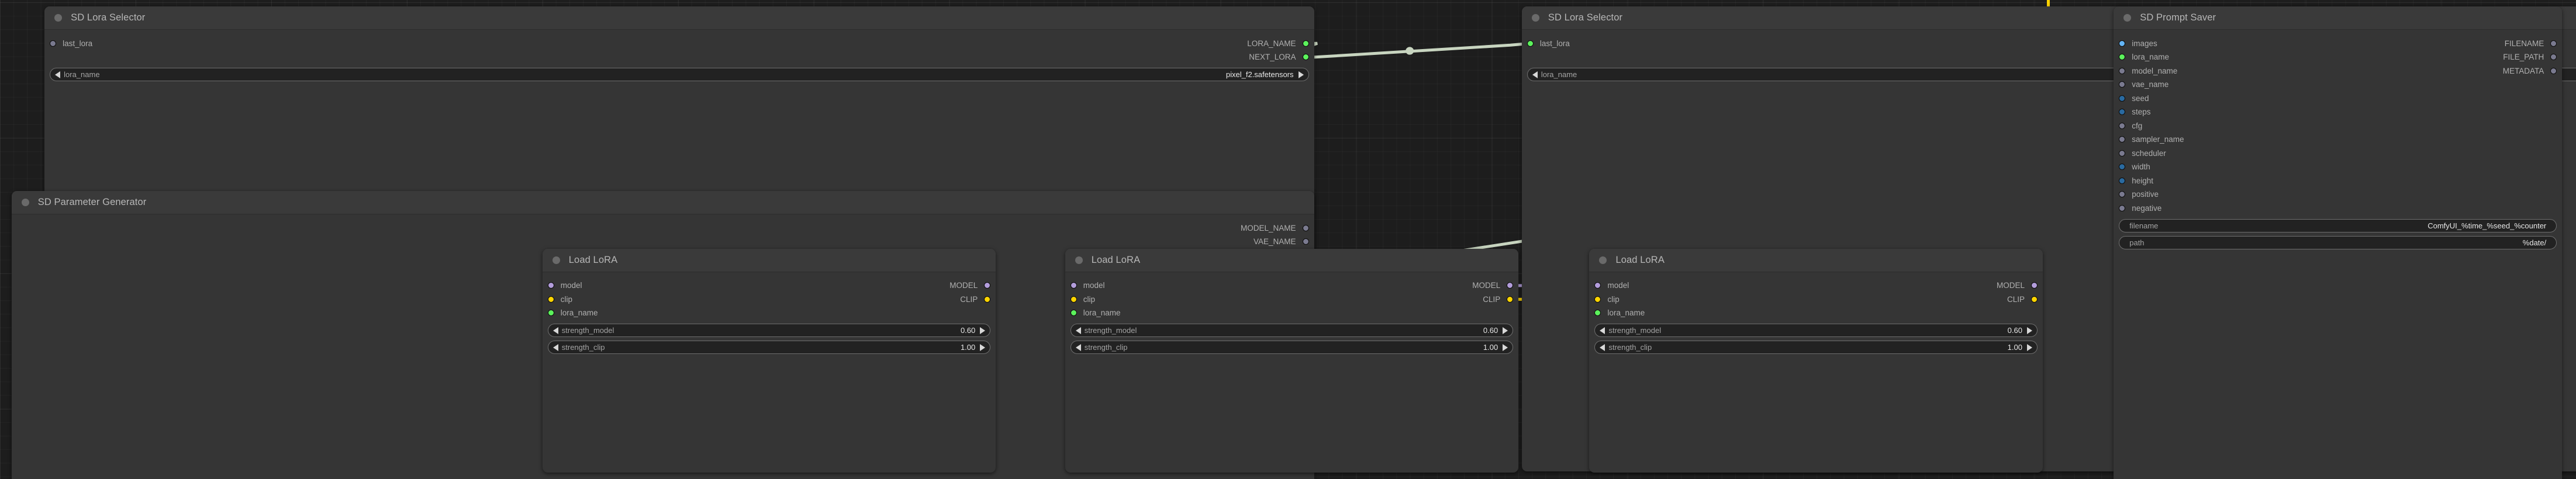  Describe the element at coordinates (2553, 43) in the screenshot. I see `slot-dot-filename` at that location.